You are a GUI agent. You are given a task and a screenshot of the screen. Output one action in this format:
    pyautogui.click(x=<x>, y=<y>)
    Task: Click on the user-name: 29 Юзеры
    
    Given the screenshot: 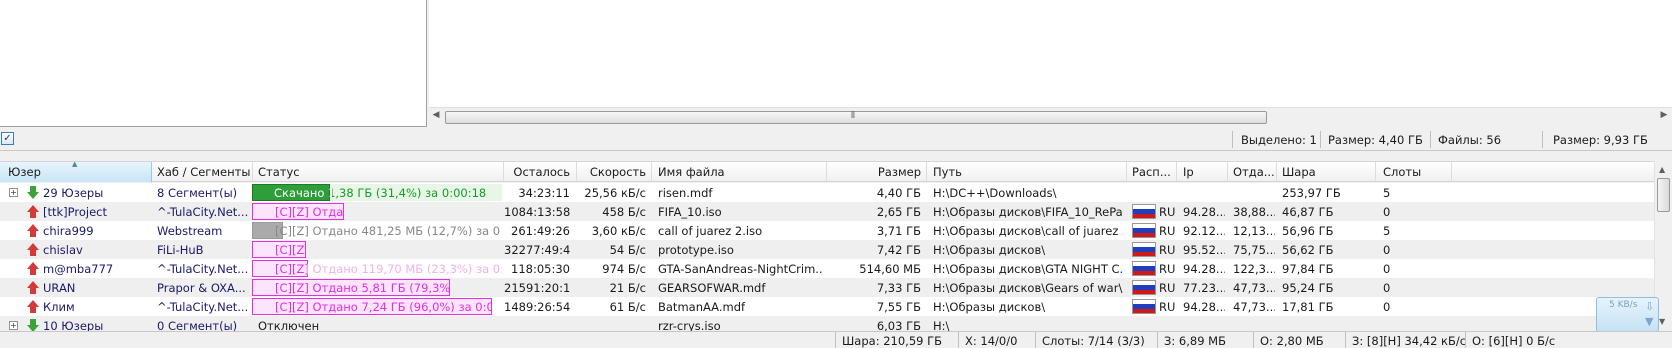 What is the action you would take?
    pyautogui.click(x=73, y=193)
    